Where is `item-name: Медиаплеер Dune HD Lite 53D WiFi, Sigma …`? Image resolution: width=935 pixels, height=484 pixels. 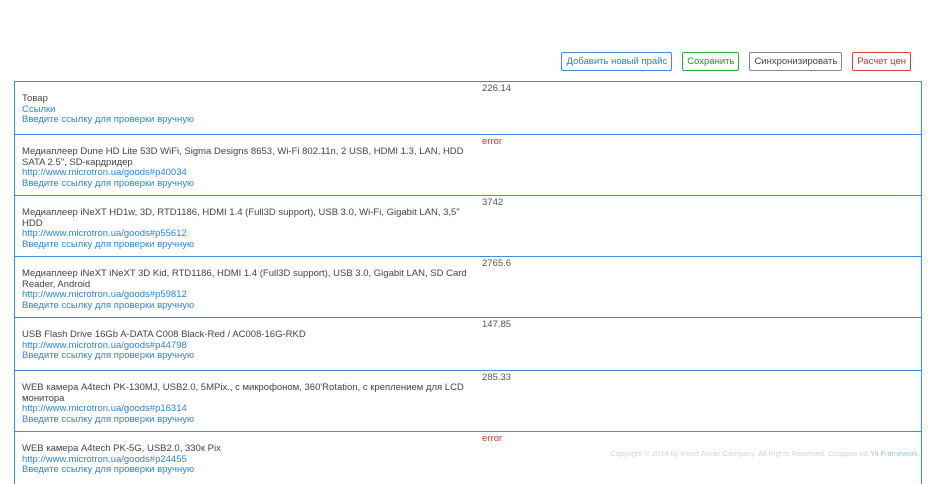 item-name: Медиаплеер Dune HD Lite 53D WiFi, Sigma … is located at coordinates (243, 157).